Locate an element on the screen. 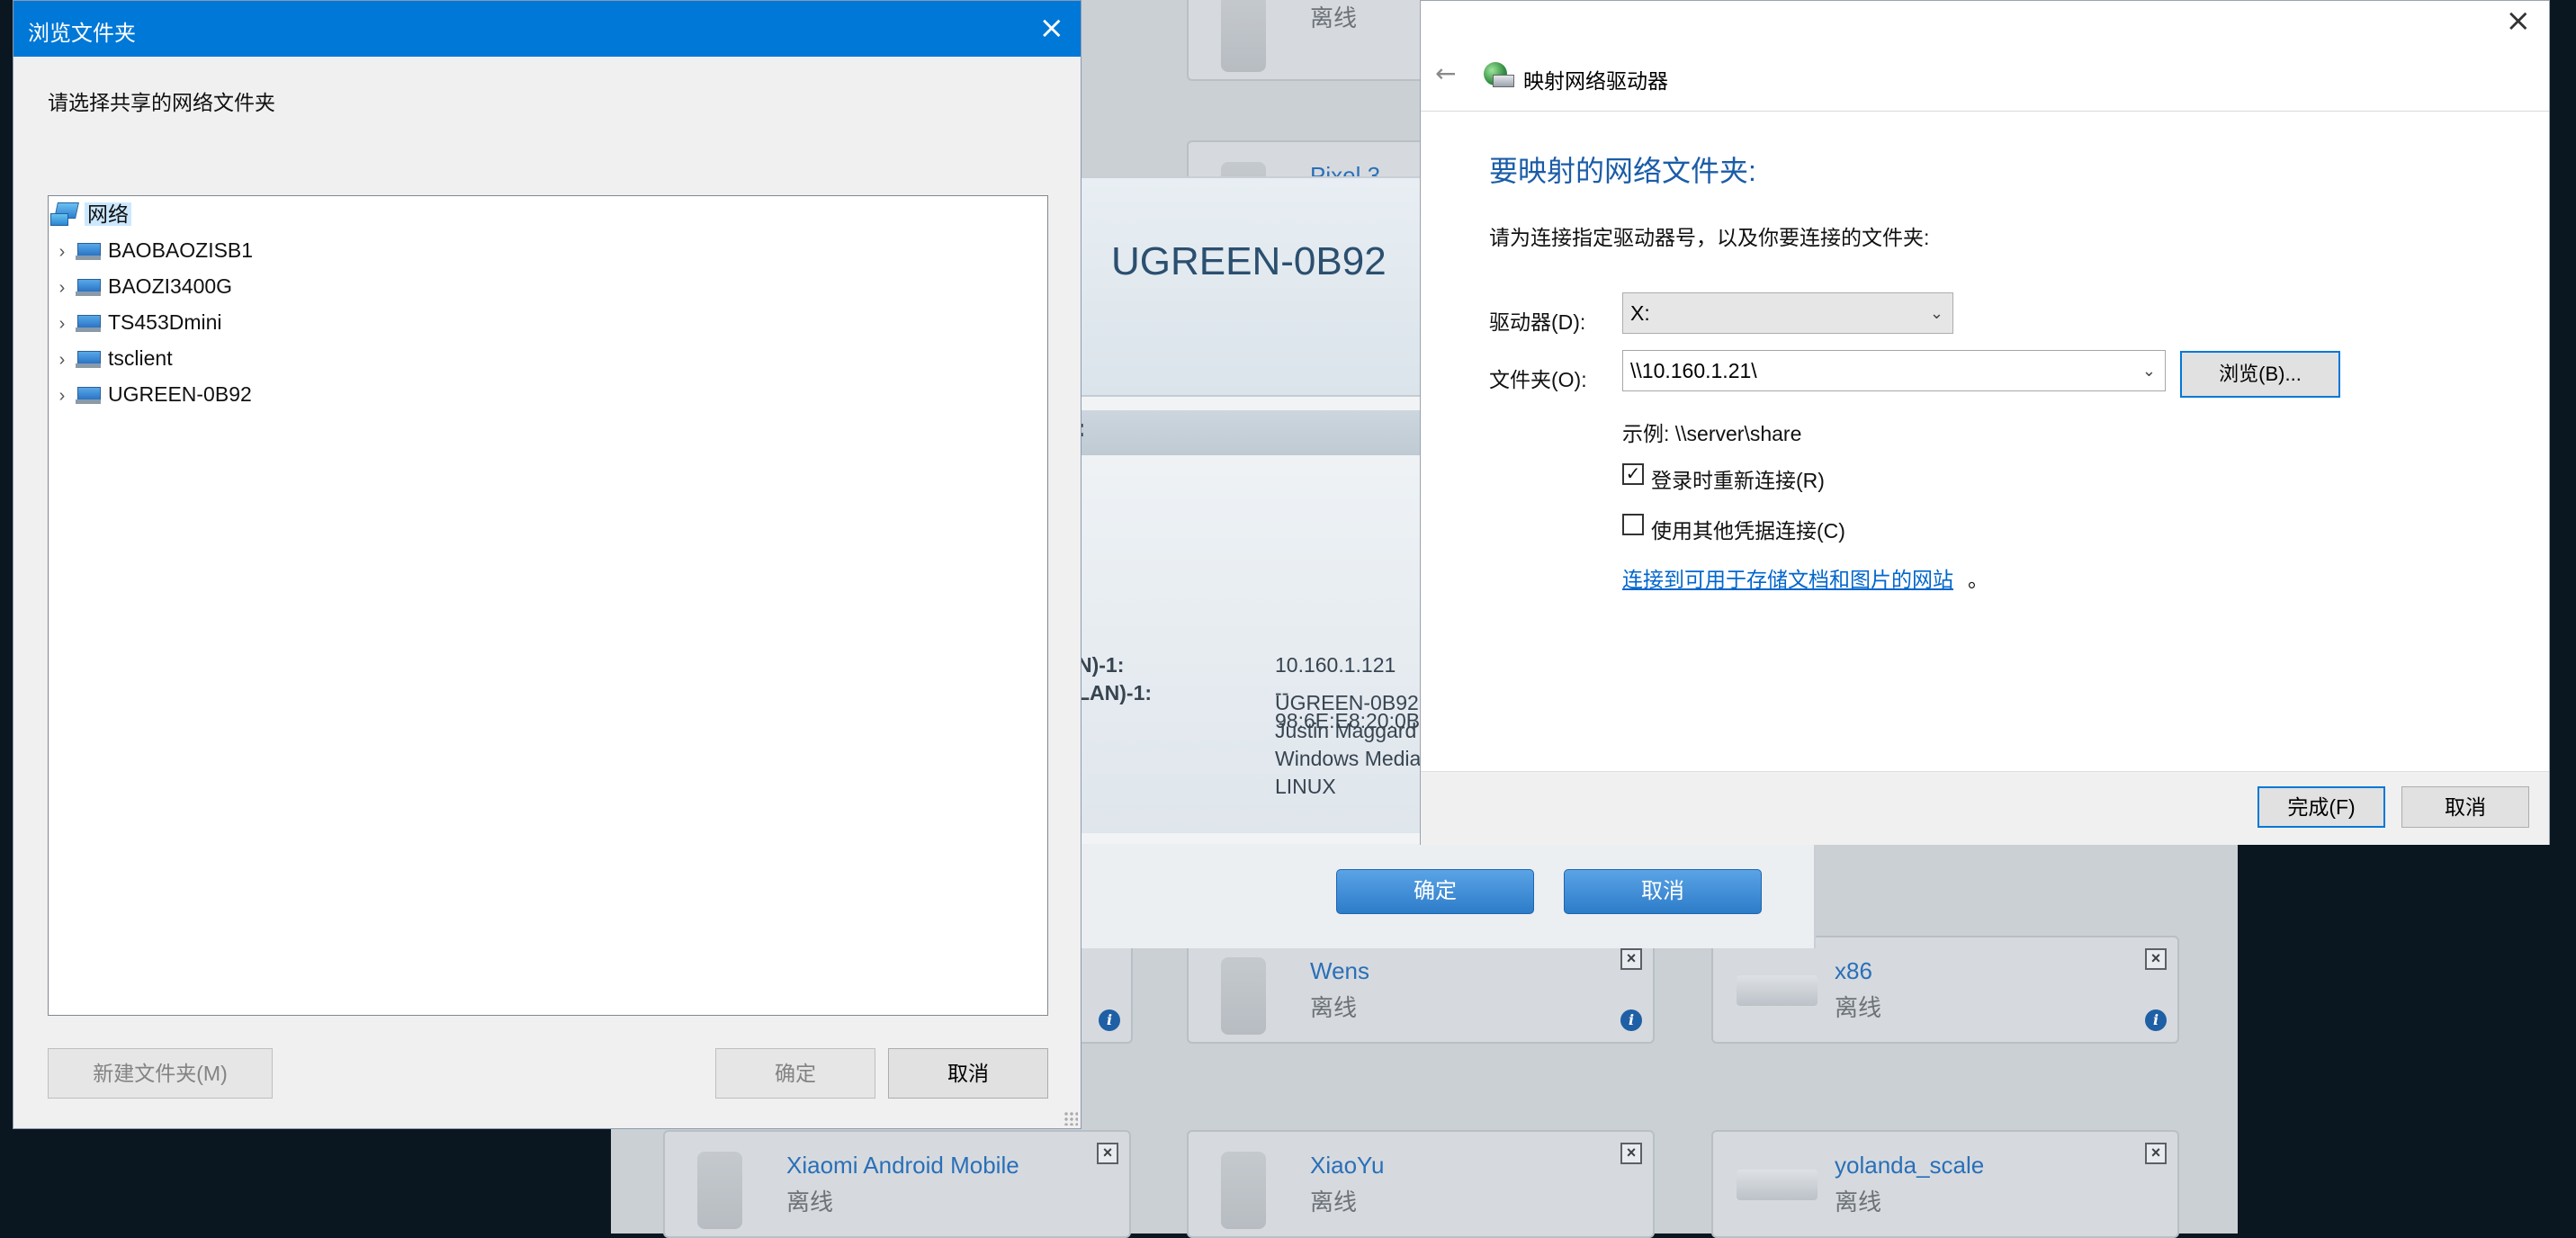 This screenshot has height=1238, width=2576. new-folder-button: 新建文件夹(M) is located at coordinates (160, 1073).